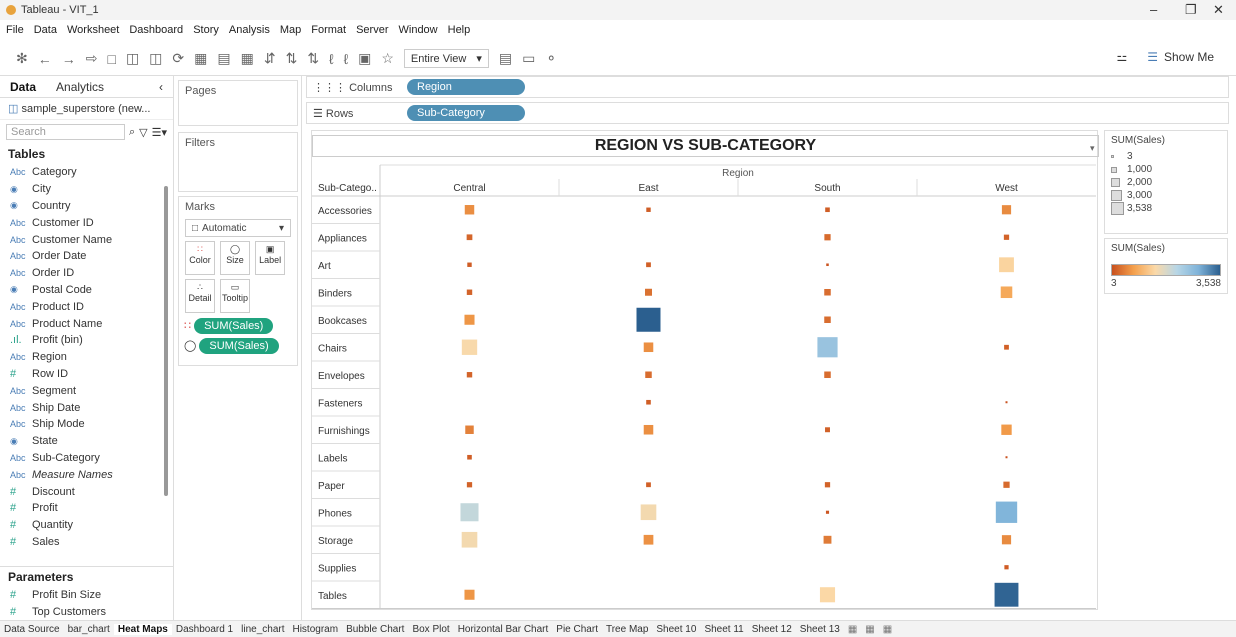 The image size is (1236, 637). I want to click on field-product-name: Abc Product Name, so click(86, 323).